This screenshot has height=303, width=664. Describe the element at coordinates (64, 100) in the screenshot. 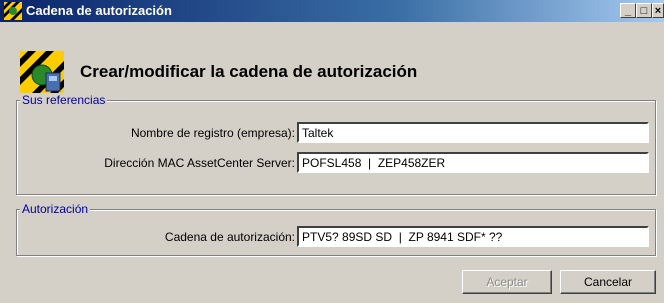

I see `references-legend: Sus referencias` at that location.